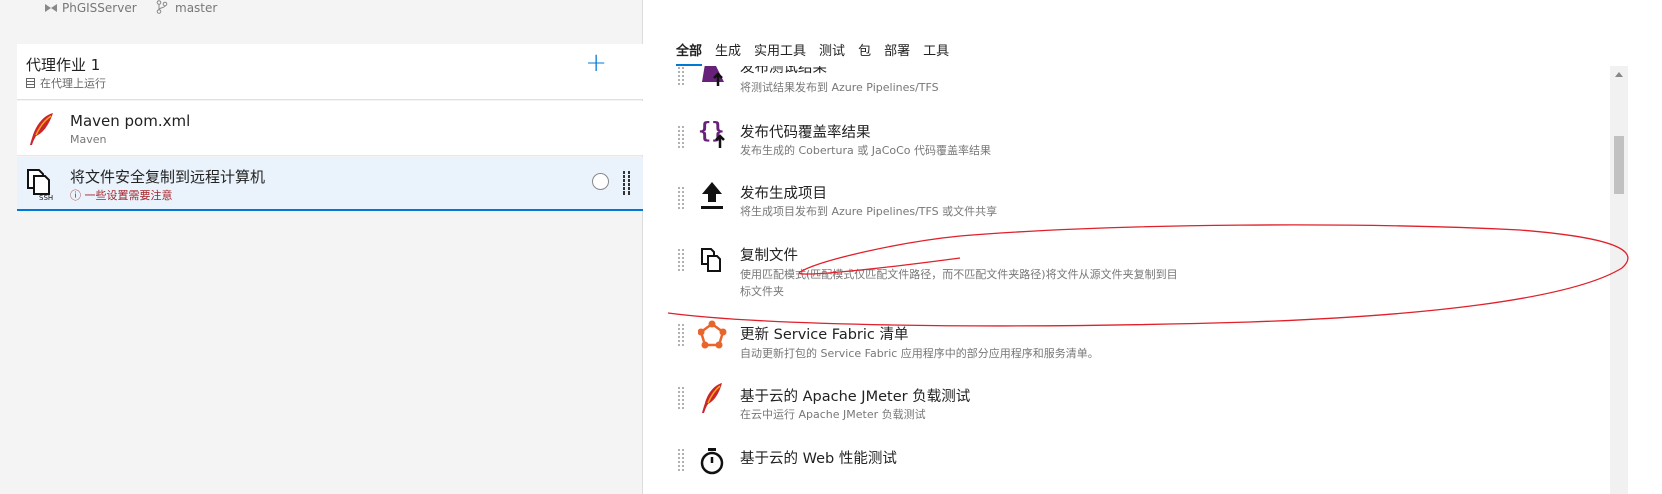  Describe the element at coordinates (168, 177) in the screenshot. I see `task-title: 将文件安全复制到远程计算机` at that location.